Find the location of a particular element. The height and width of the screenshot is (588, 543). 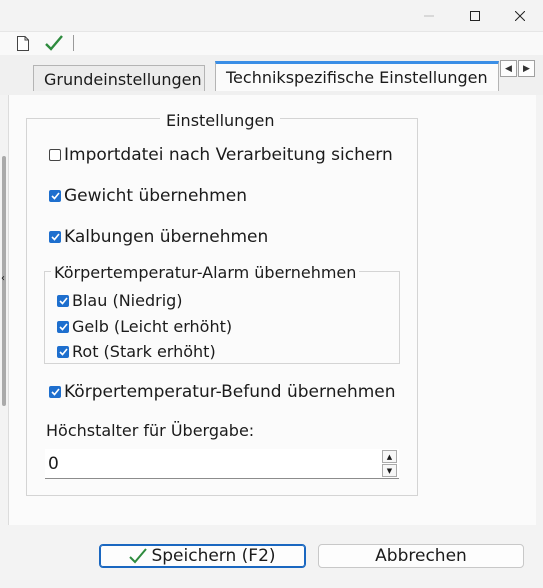

weight-checkbox: Gewicht übernehmen is located at coordinates (148, 196).